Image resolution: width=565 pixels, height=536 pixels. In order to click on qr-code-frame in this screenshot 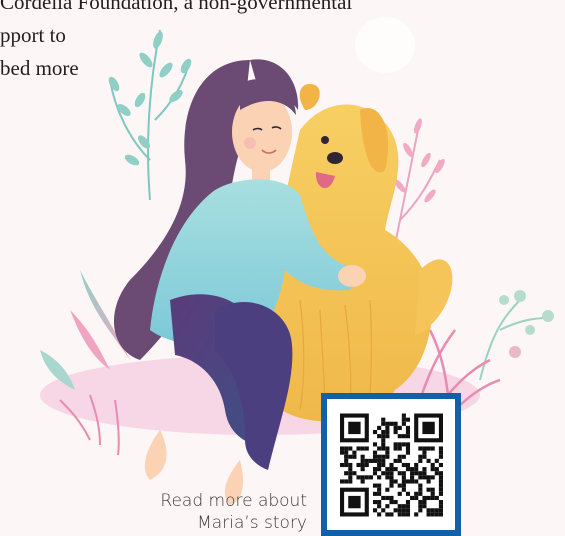, I will do `click(391, 464)`.